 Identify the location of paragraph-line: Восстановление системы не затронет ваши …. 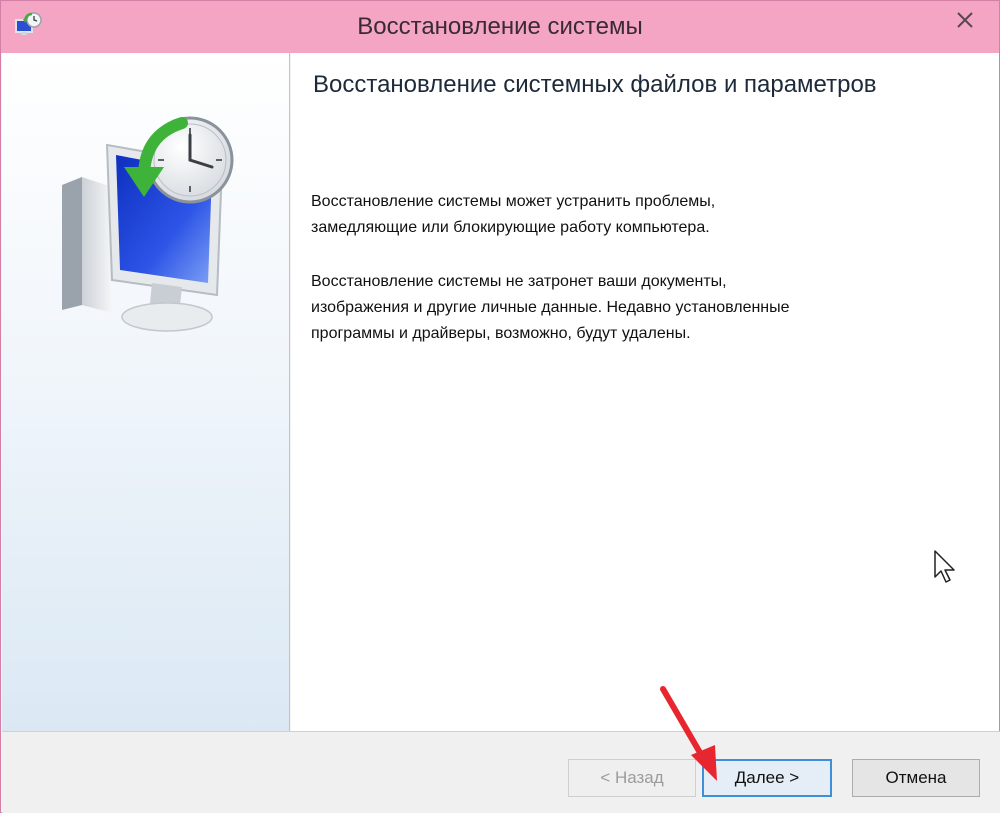
(519, 281).